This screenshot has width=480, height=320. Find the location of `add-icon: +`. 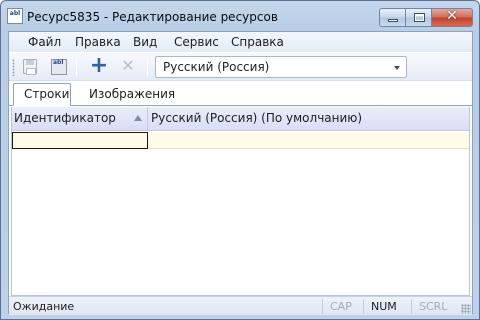

add-icon: + is located at coordinates (99, 65).